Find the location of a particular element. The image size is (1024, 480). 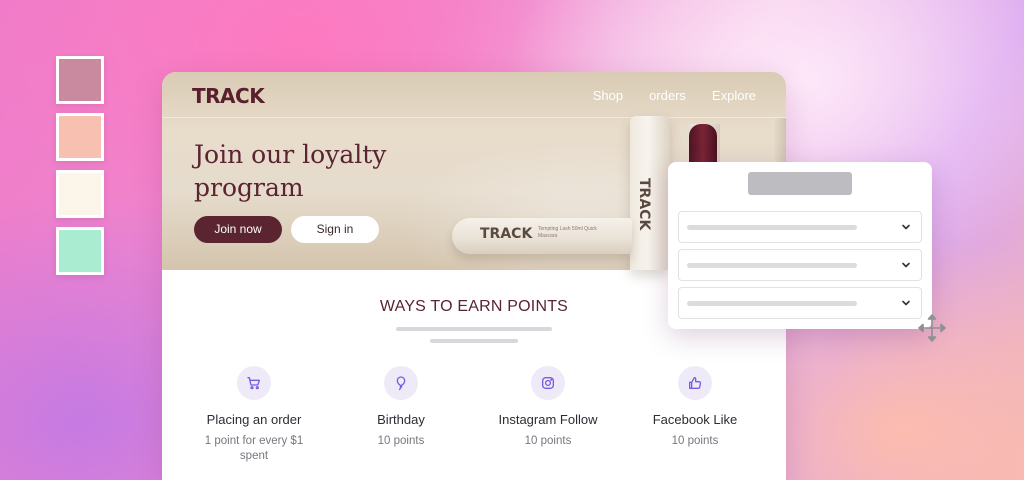

color-swatches is located at coordinates (80, 170).